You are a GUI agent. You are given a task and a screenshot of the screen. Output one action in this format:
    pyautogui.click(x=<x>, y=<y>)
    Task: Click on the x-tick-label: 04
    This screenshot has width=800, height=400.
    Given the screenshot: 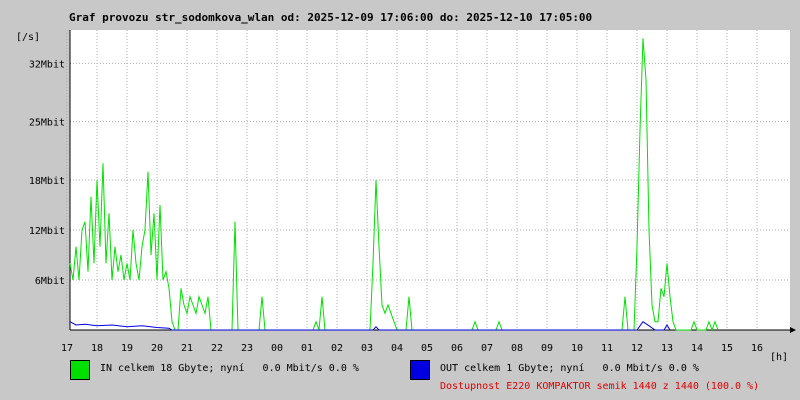 What is the action you would take?
    pyautogui.click(x=397, y=348)
    